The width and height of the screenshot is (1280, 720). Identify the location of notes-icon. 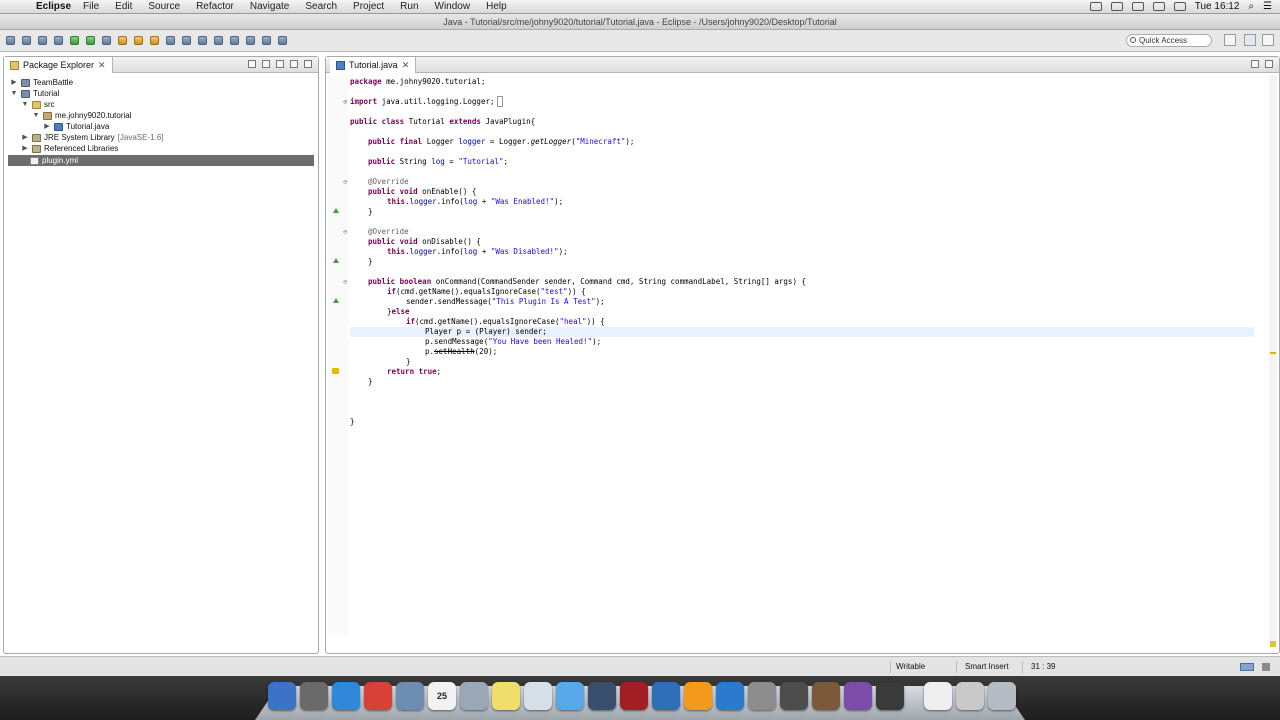
(506, 696).